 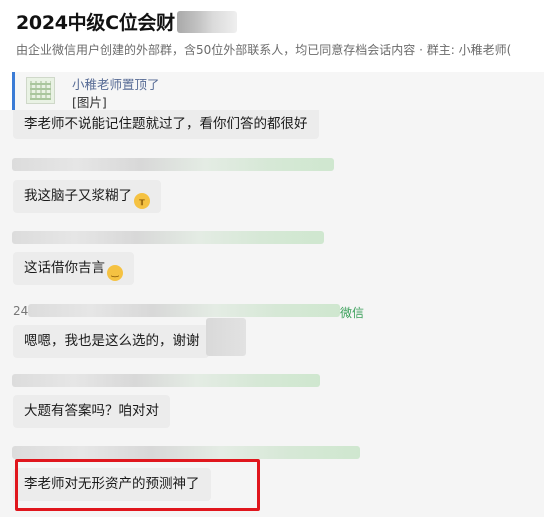 What do you see at coordinates (78, 196) in the screenshot?
I see `message-text: 我这脑子又浆糊了` at bounding box center [78, 196].